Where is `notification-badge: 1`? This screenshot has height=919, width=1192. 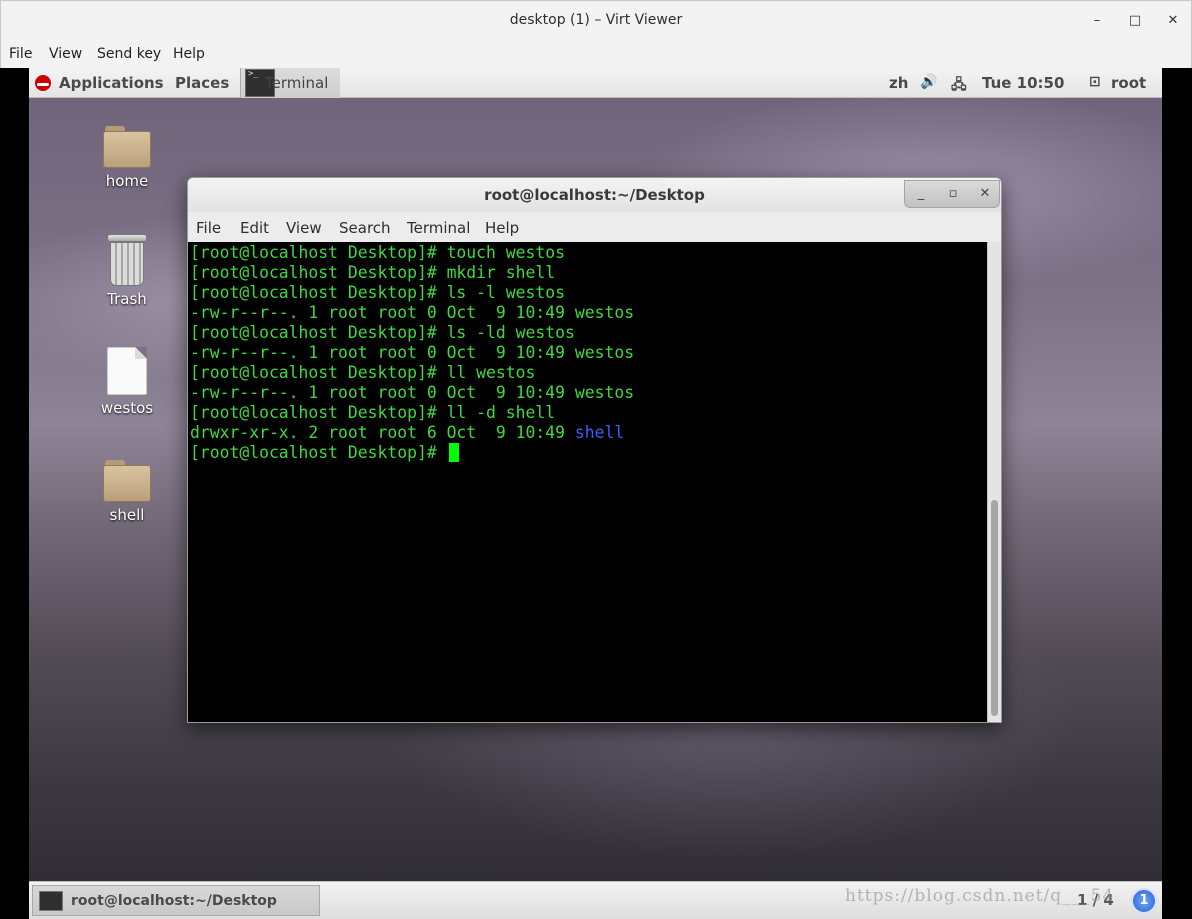
notification-badge: 1 is located at coordinates (1144, 901).